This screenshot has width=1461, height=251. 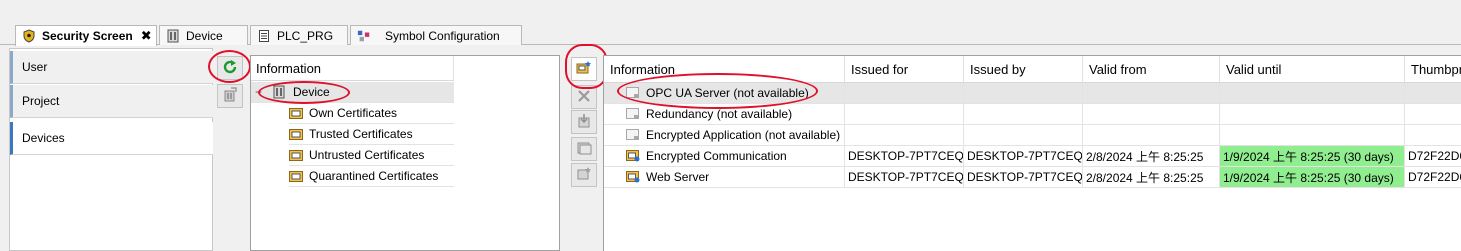 I want to click on tab-label: Symbol Configuration, so click(x=442, y=35).